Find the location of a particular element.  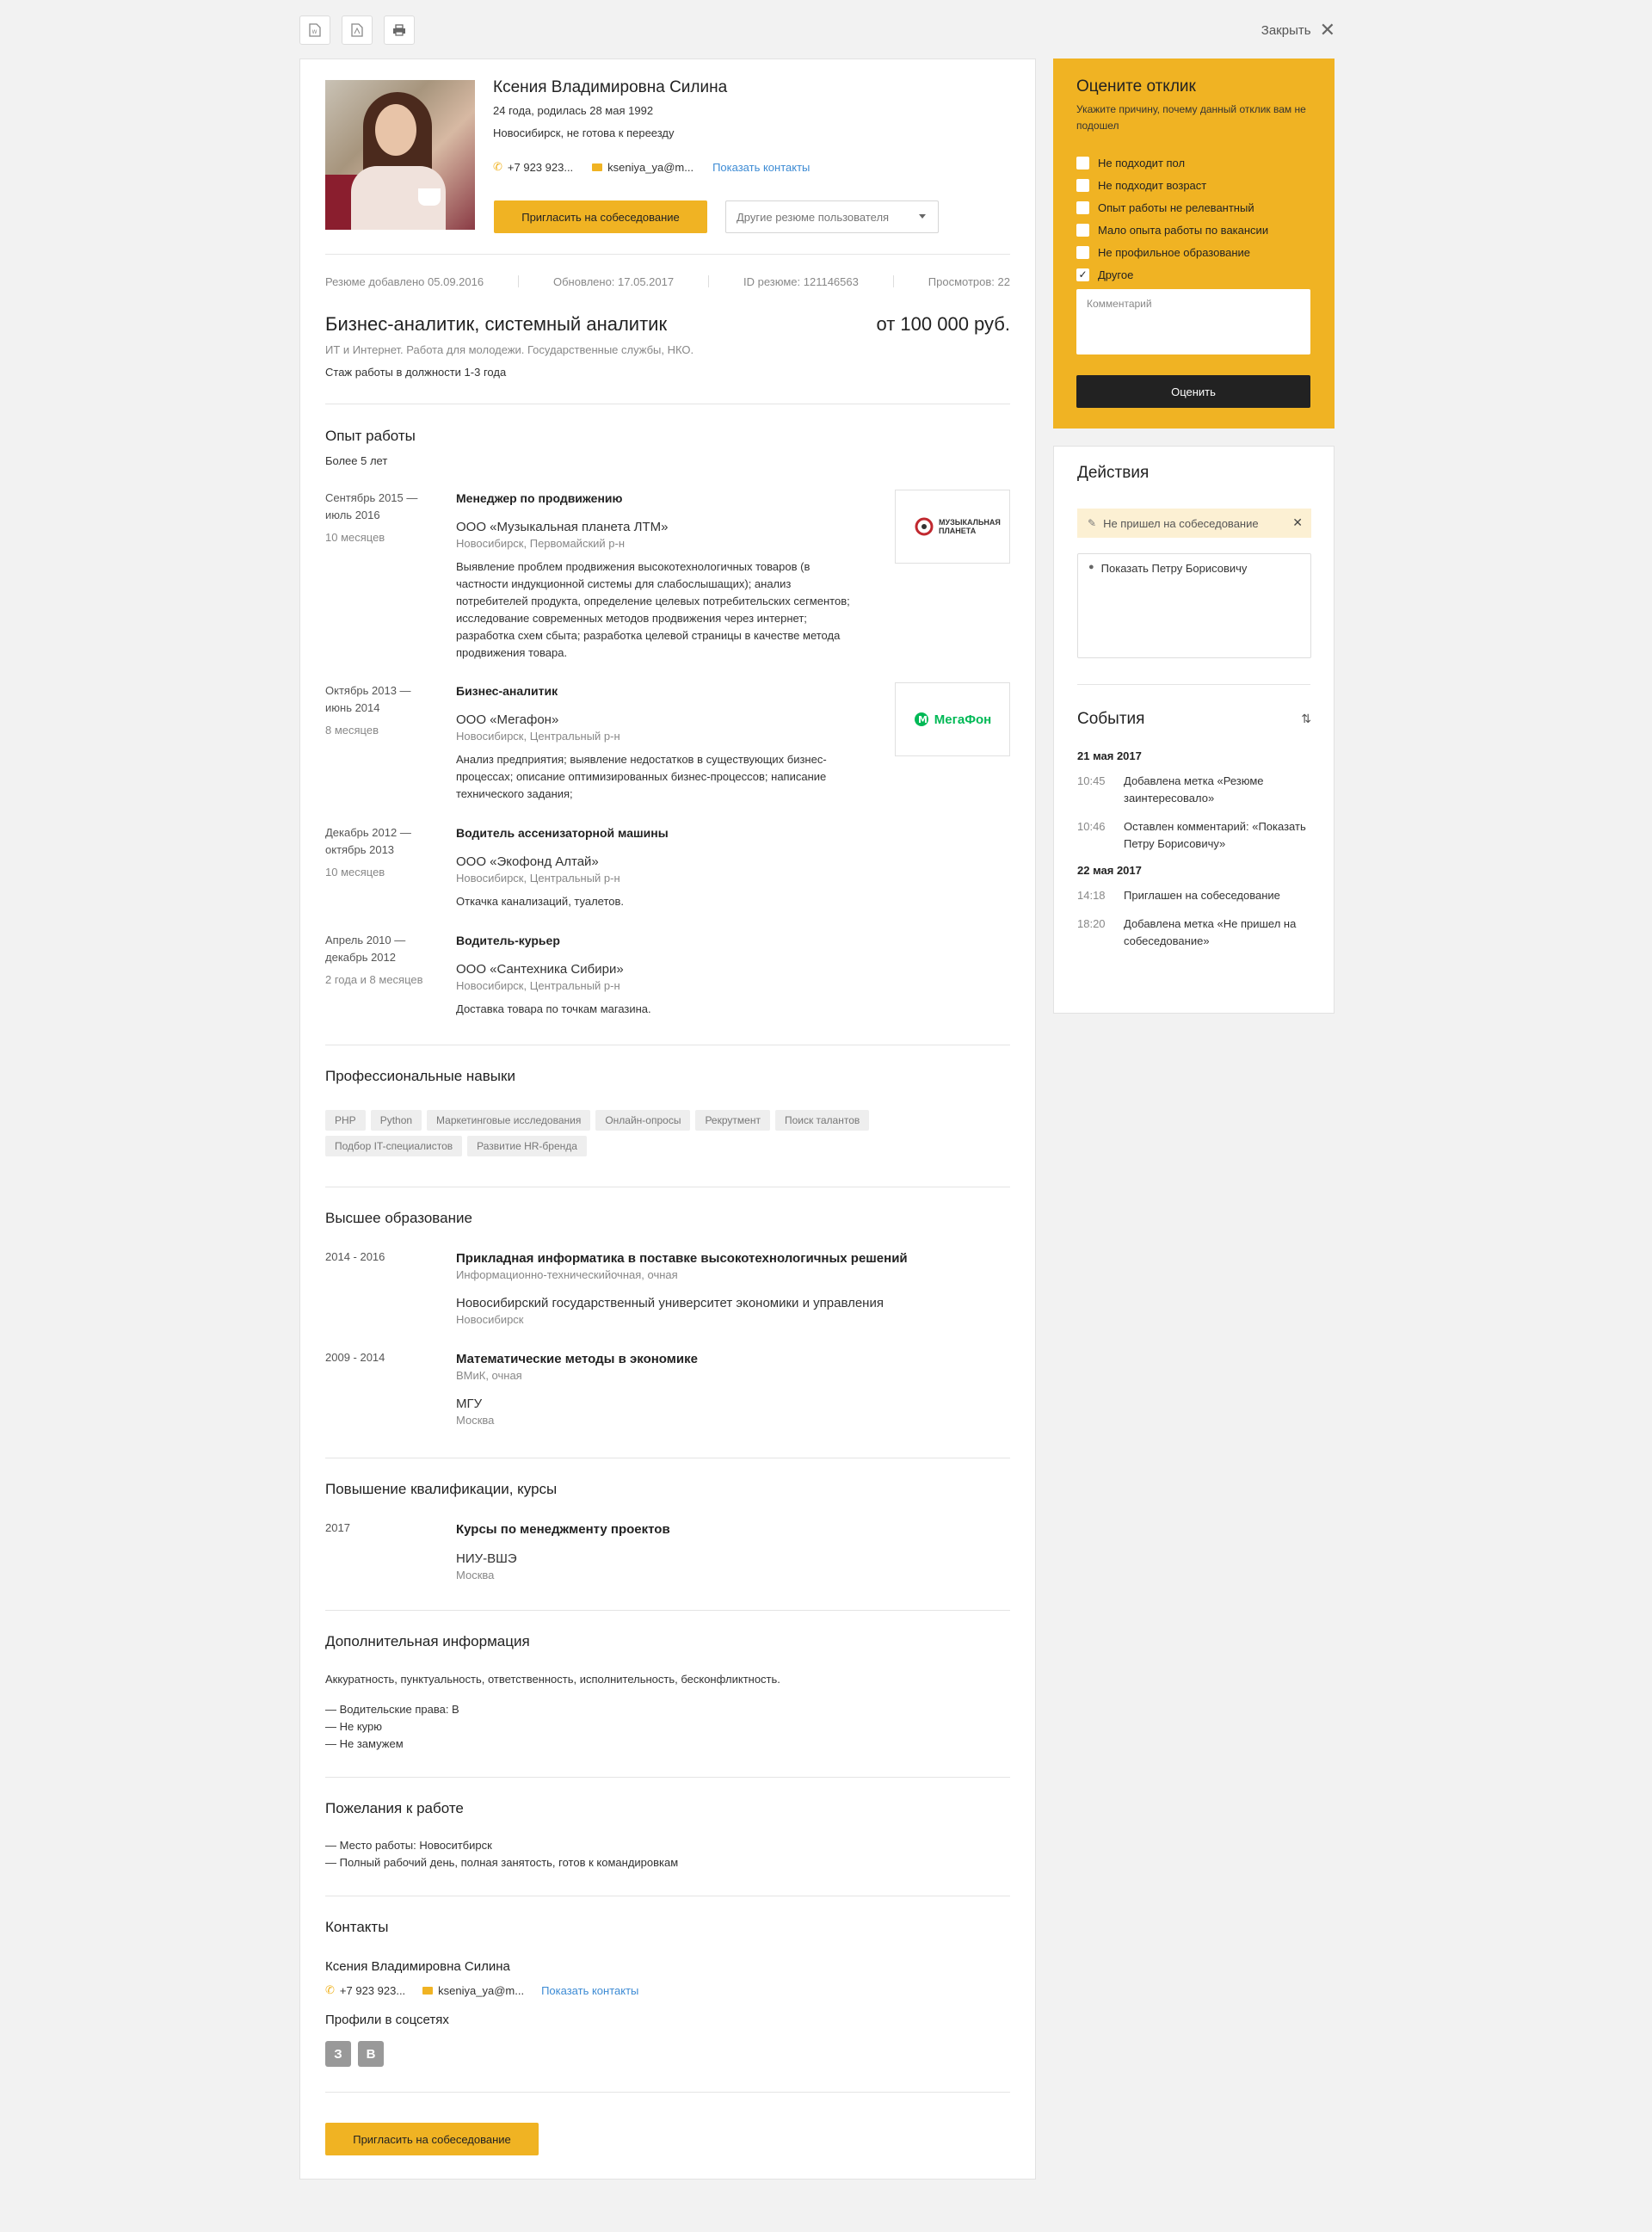

social-title: Профили в соцсетях is located at coordinates (387, 2020).